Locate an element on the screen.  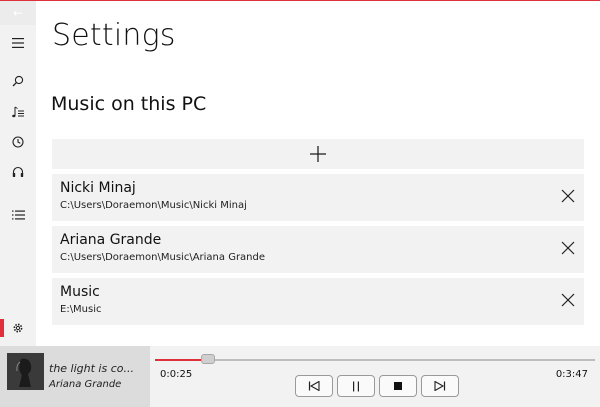
hamburger-menu-icon is located at coordinates (18, 43).